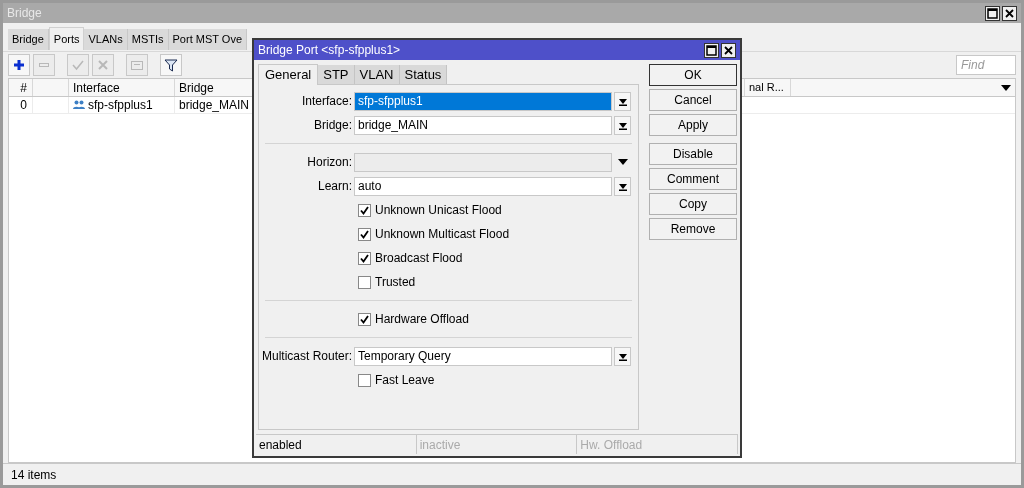 This screenshot has height=488, width=1024. Describe the element at coordinates (288, 74) in the screenshot. I see `tab: General` at that location.